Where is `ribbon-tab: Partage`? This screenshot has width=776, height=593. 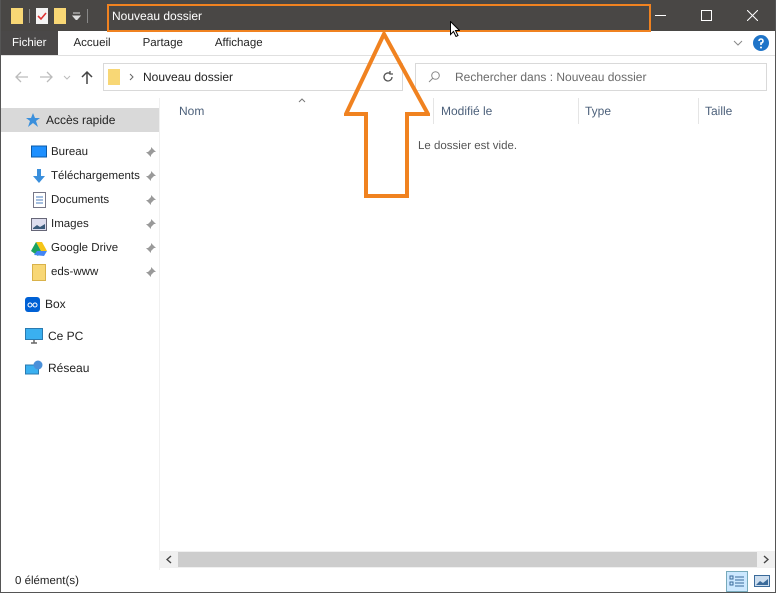
ribbon-tab: Partage is located at coordinates (162, 43).